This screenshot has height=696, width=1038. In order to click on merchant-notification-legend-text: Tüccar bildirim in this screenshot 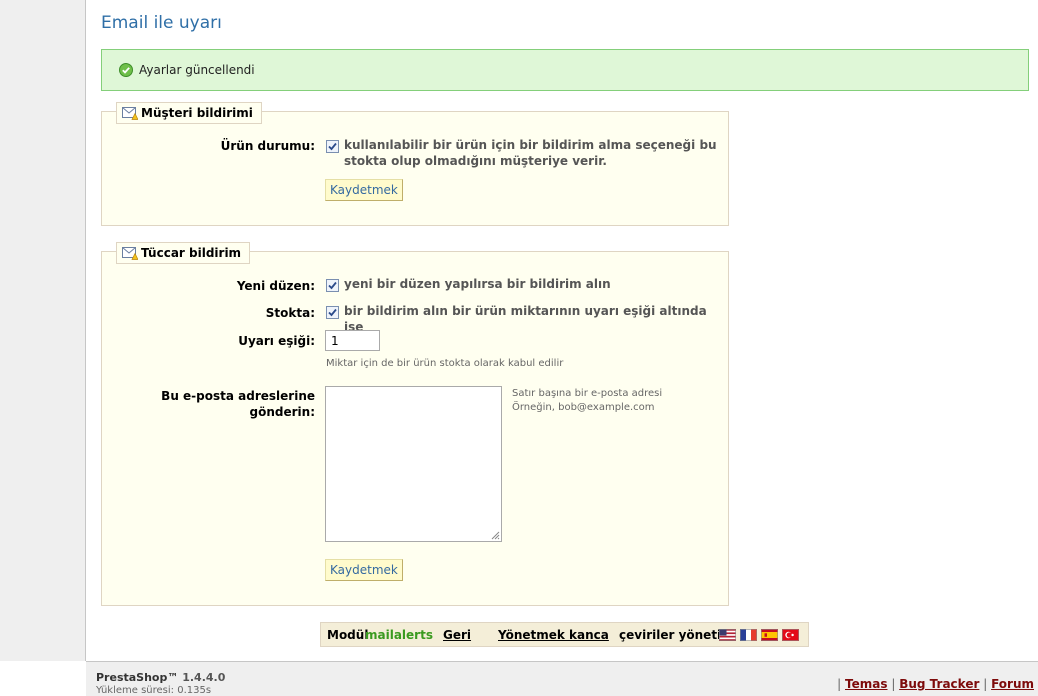, I will do `click(191, 253)`.